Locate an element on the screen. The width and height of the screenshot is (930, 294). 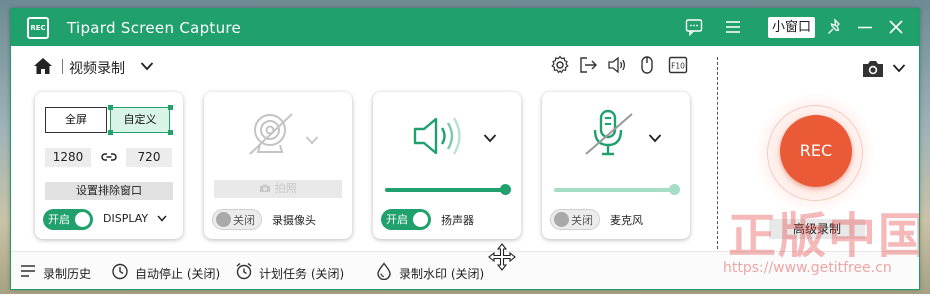
take-photo-button: 拍照 is located at coordinates (278, 189).